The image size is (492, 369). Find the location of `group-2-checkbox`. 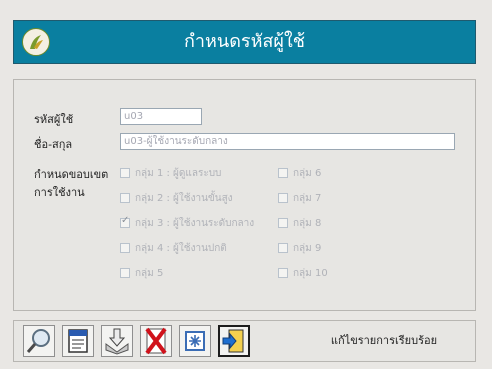

group-2-checkbox is located at coordinates (125, 198).